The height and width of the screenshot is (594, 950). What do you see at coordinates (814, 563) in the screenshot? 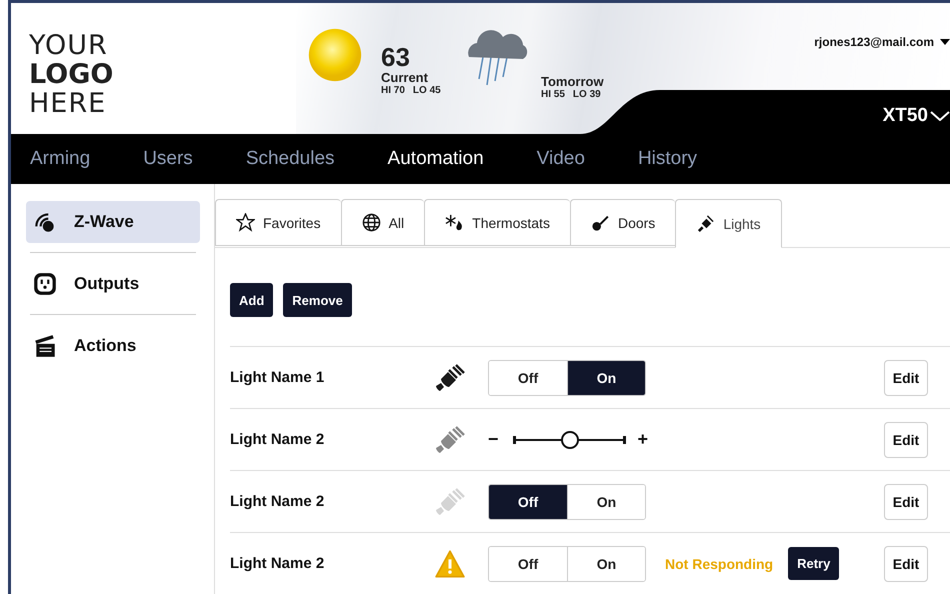
I see `retry-button: Retry` at bounding box center [814, 563].